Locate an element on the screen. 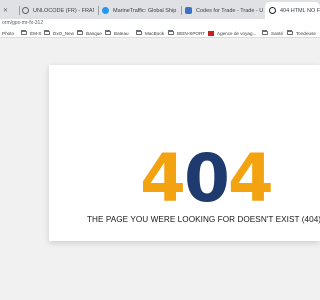  tab-unlocode: UNLOCODE (FR) - FRANCE is located at coordinates (58, 10).